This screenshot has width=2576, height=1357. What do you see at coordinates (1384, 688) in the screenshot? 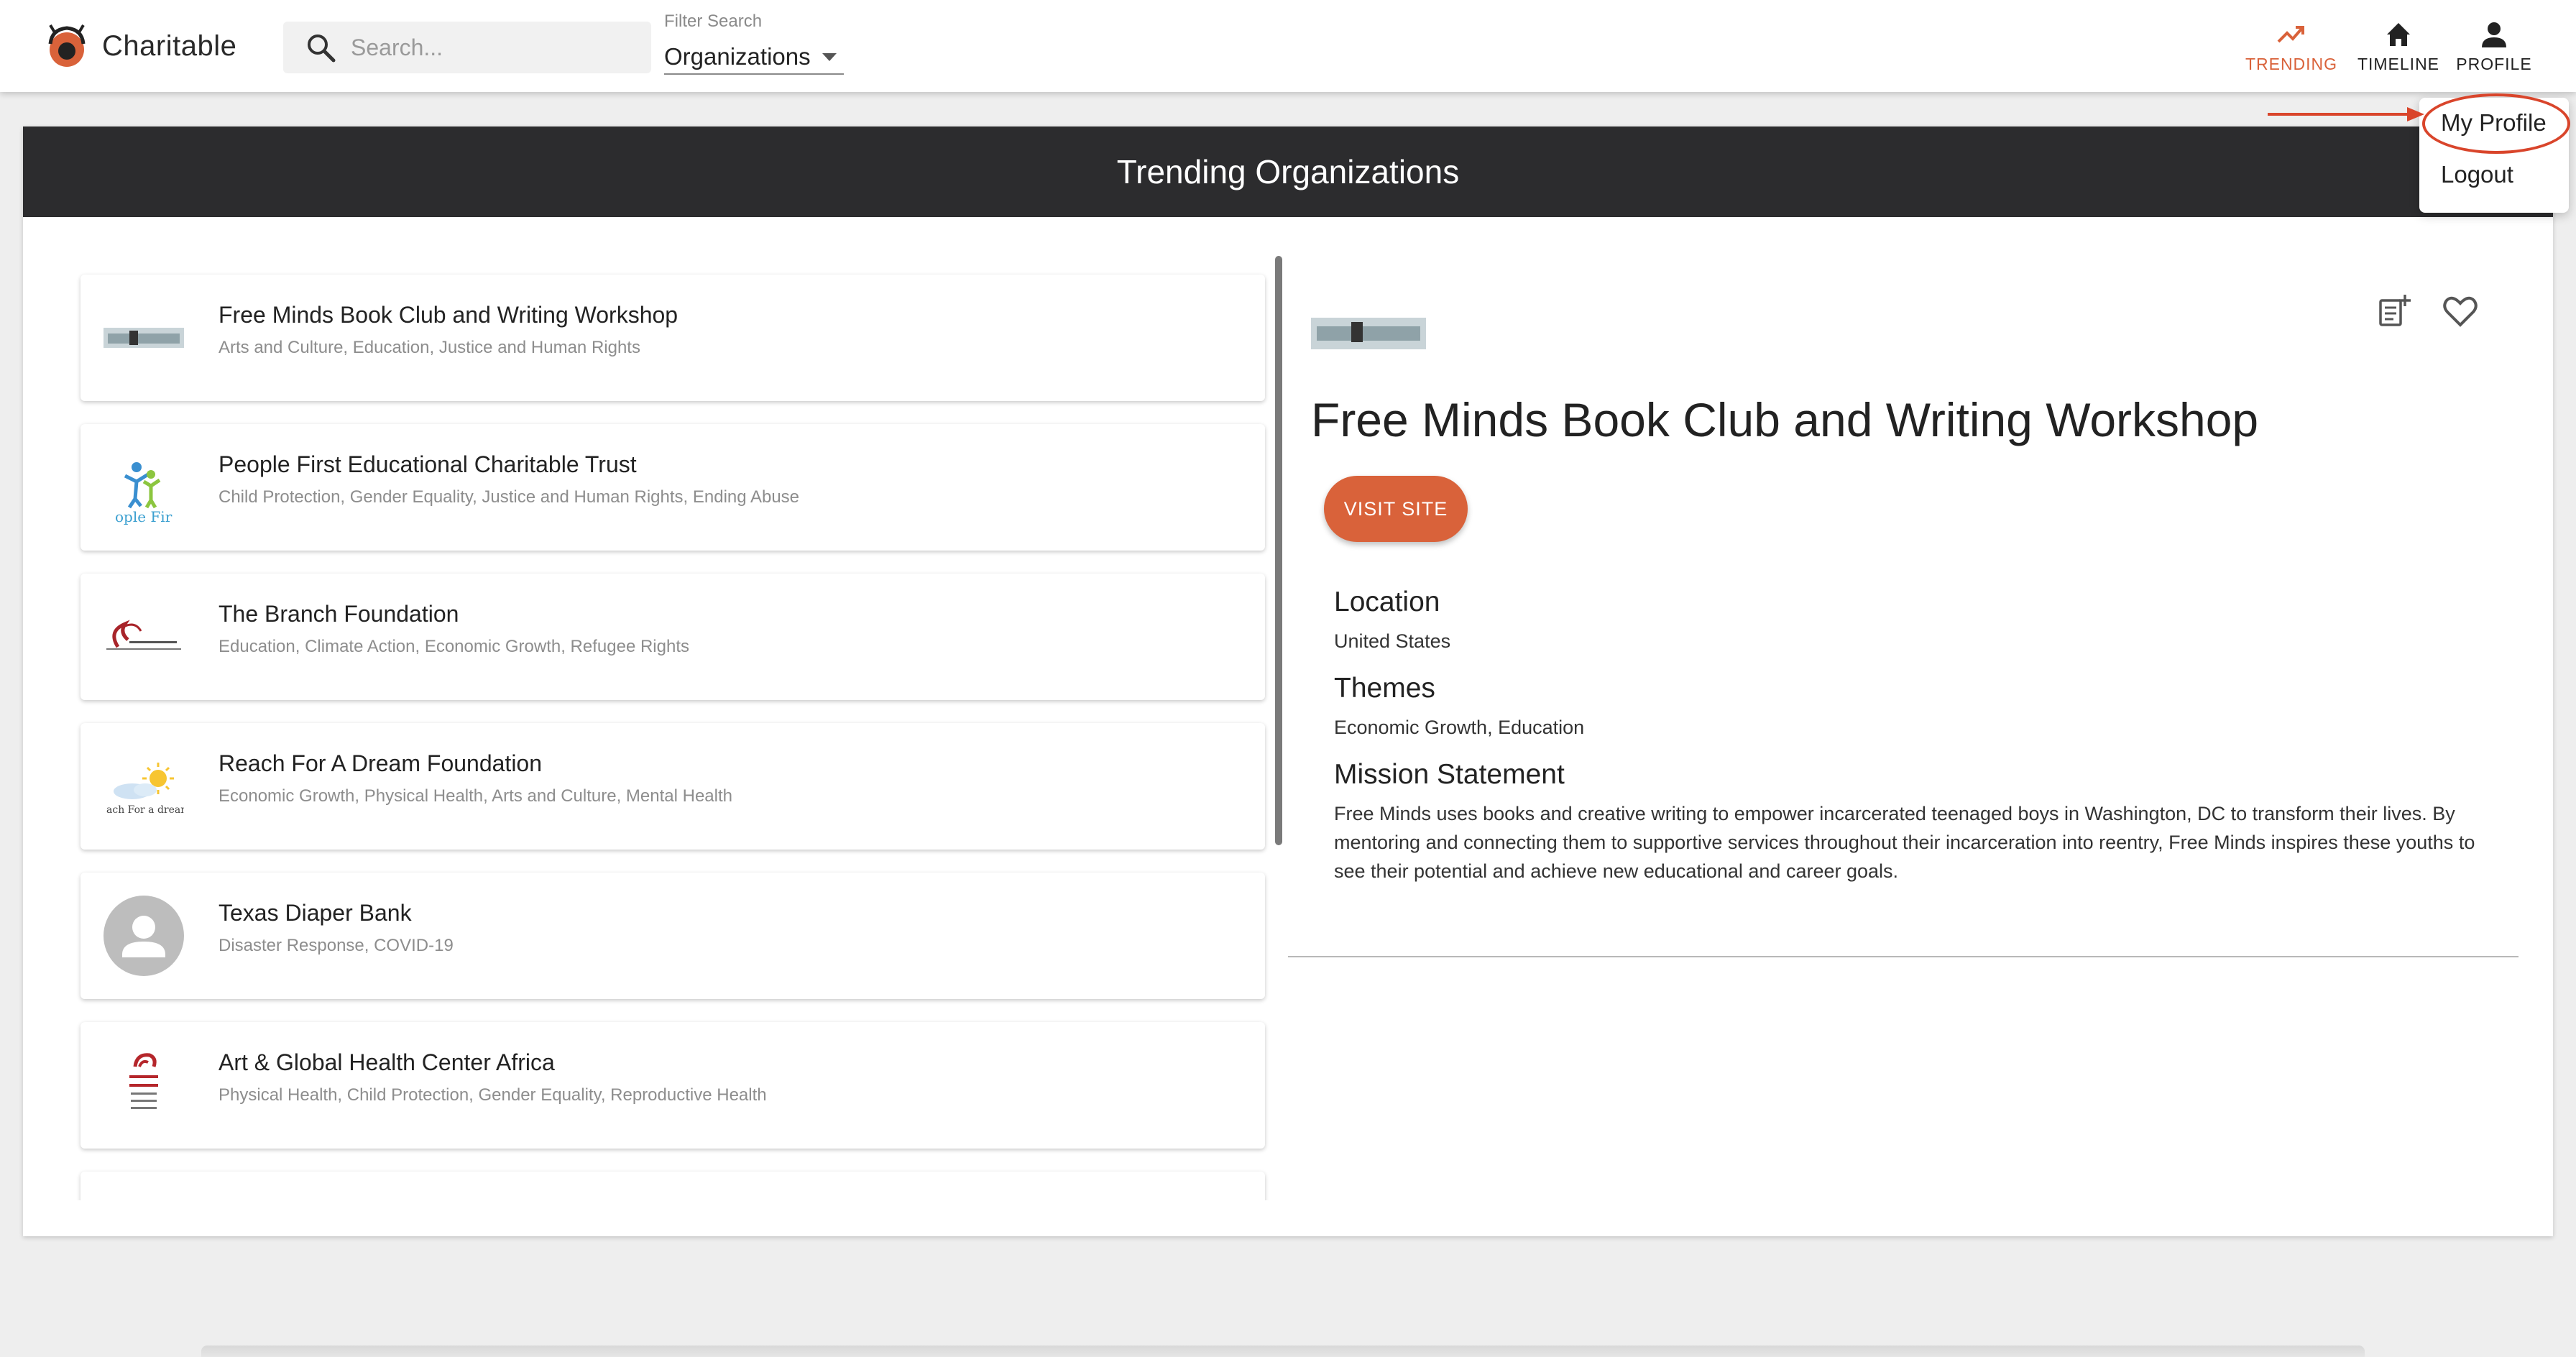
I see `themes-heading: Themes` at bounding box center [1384, 688].